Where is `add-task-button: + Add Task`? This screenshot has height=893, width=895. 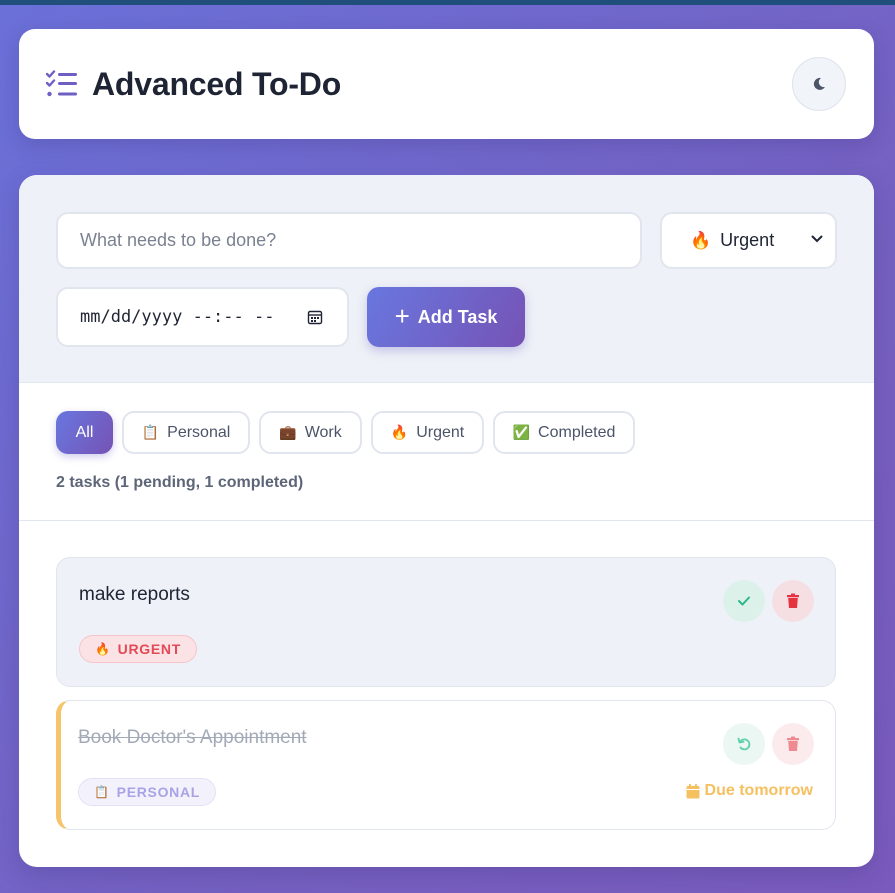 add-task-button: + Add Task is located at coordinates (446, 317).